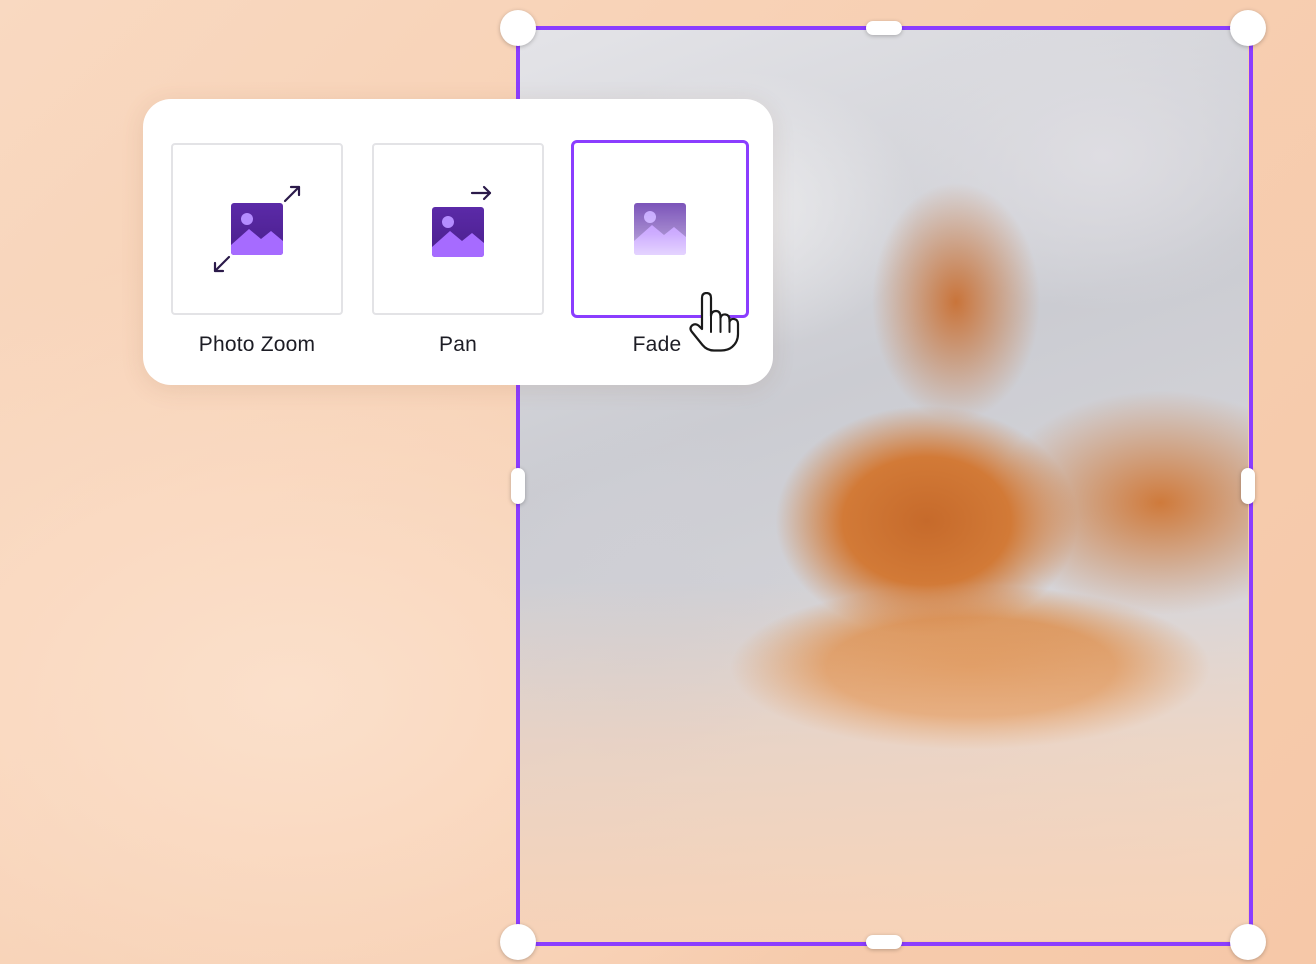 This screenshot has height=964, width=1316. I want to click on hand-pointer-icon, so click(714, 322).